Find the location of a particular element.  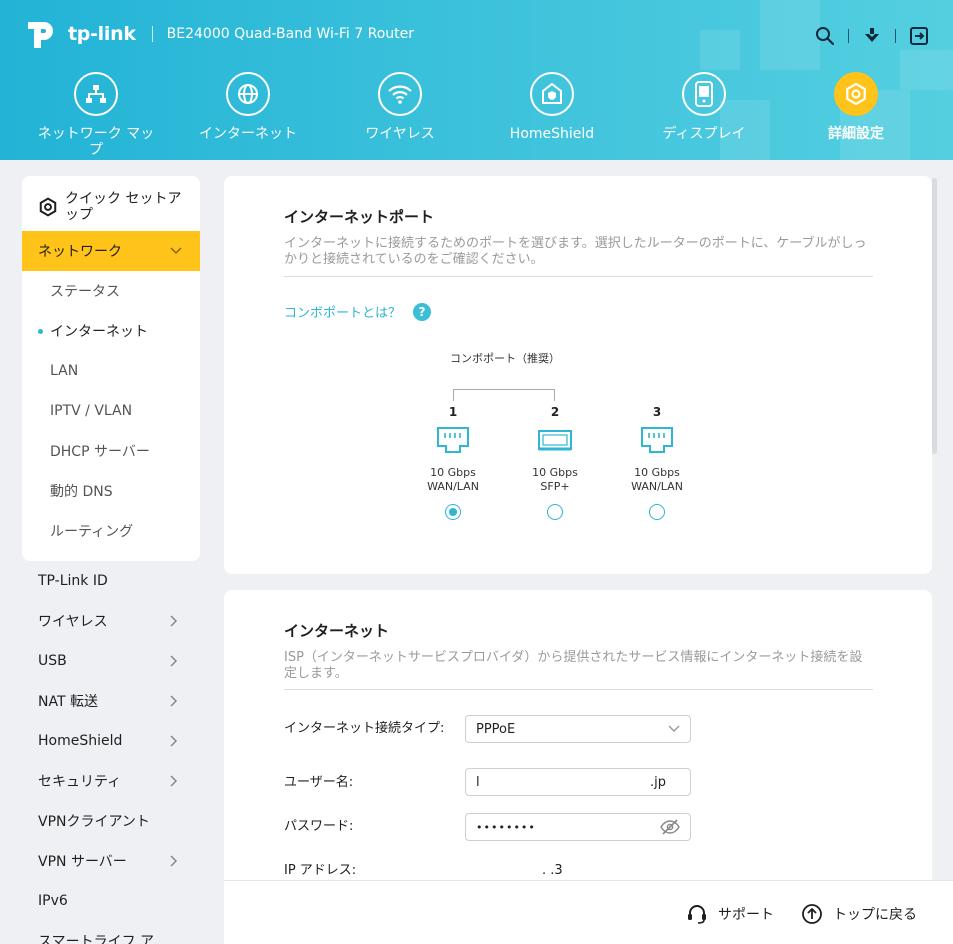

port-option-2: 2 10 Gbps SFP+ is located at coordinates (555, 462).